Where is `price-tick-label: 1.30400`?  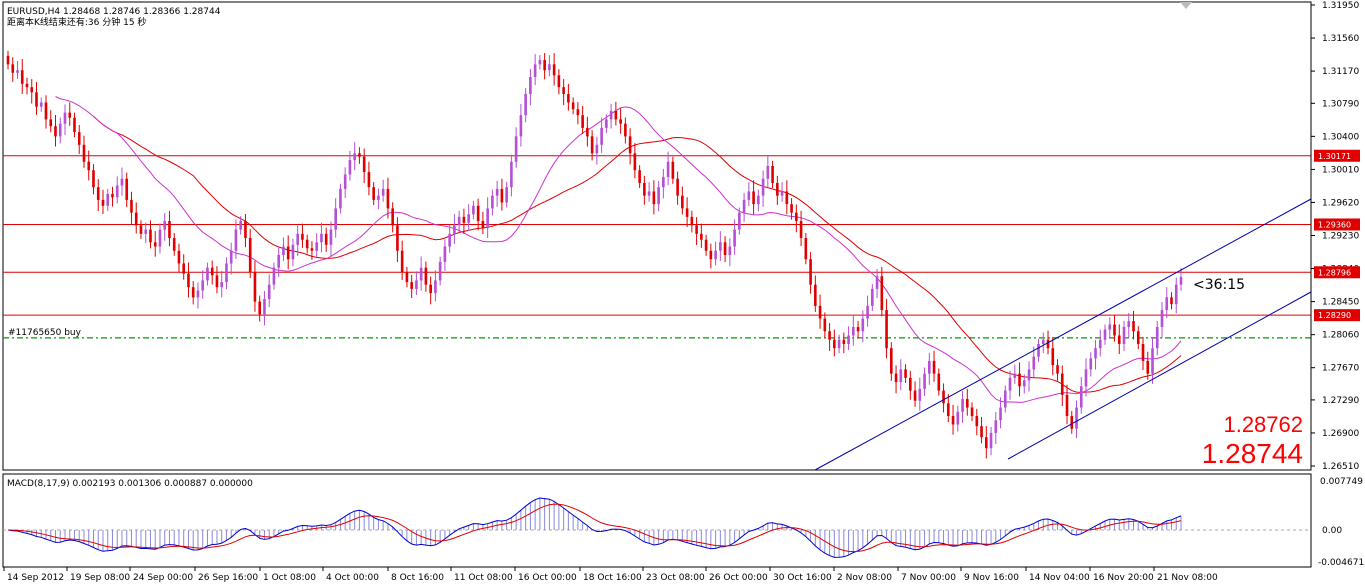 price-tick-label: 1.30400 is located at coordinates (1340, 137).